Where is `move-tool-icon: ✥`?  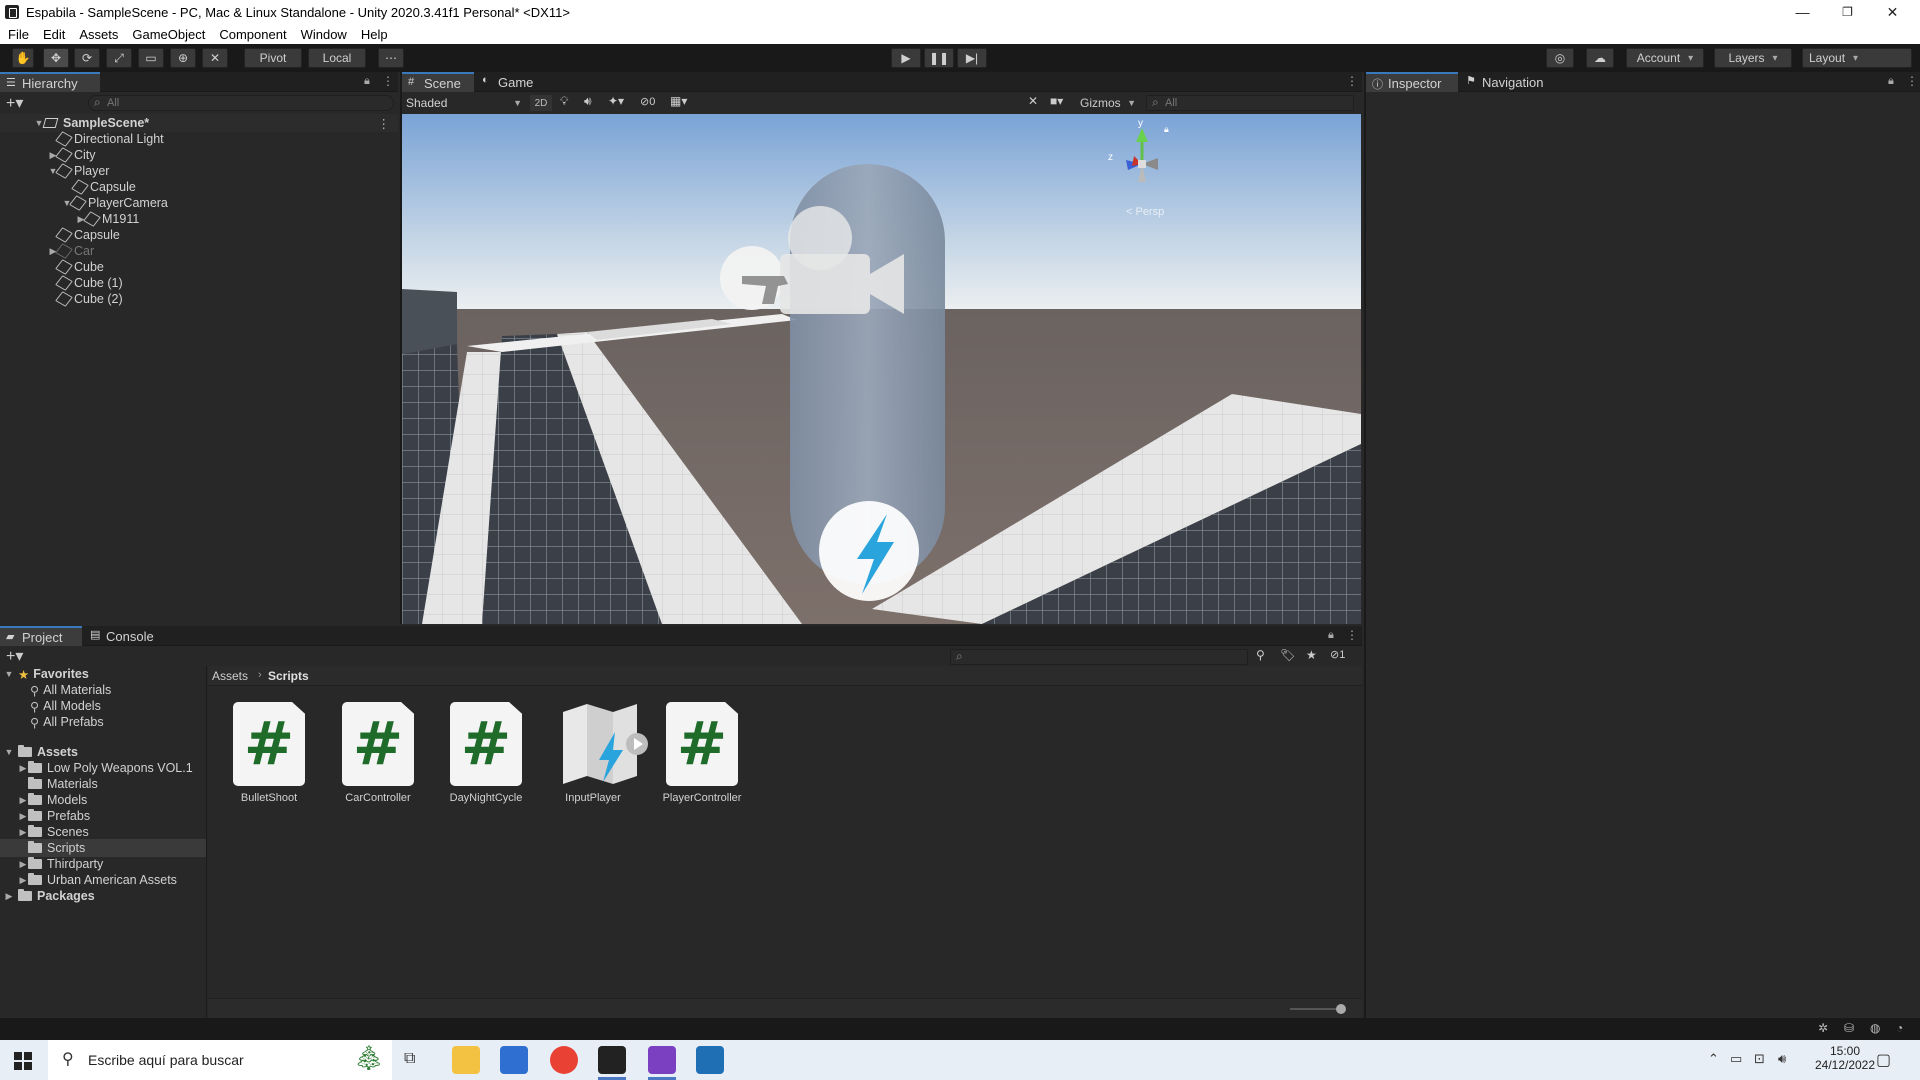 move-tool-icon: ✥ is located at coordinates (56, 58).